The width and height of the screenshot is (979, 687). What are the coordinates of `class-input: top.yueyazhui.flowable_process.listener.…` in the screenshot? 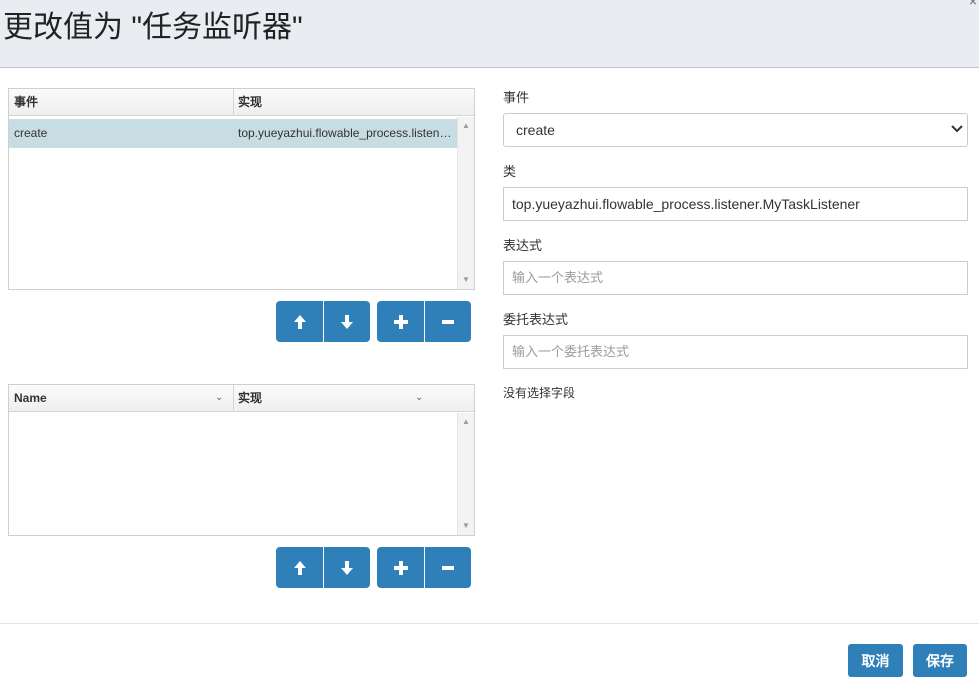 It's located at (735, 204).